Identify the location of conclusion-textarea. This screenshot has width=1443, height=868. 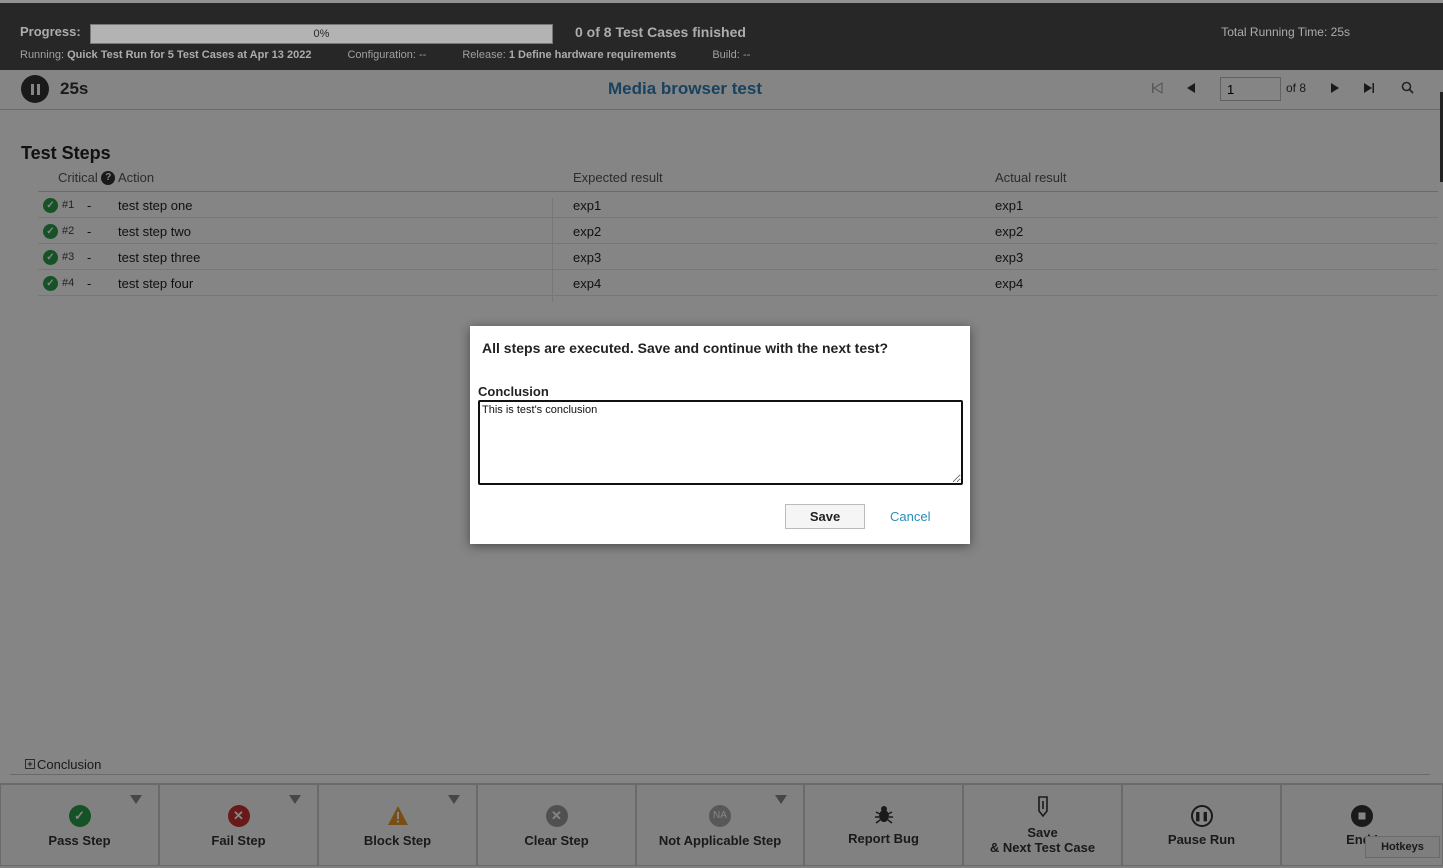
(720, 442).